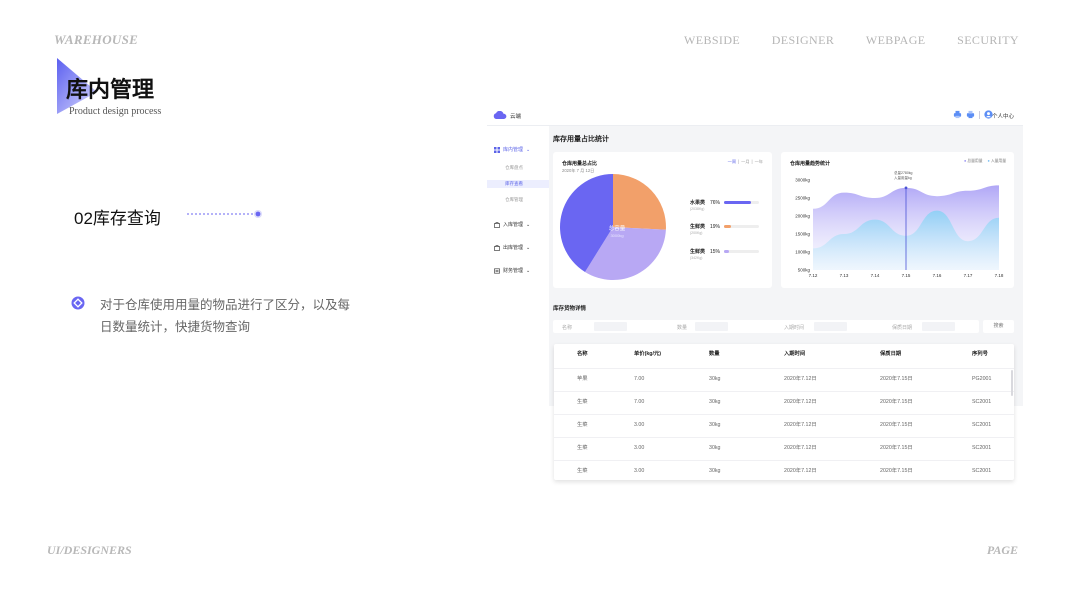 This screenshot has height=600, width=1067. I want to click on y-tick-label: 1500kg, so click(802, 234).